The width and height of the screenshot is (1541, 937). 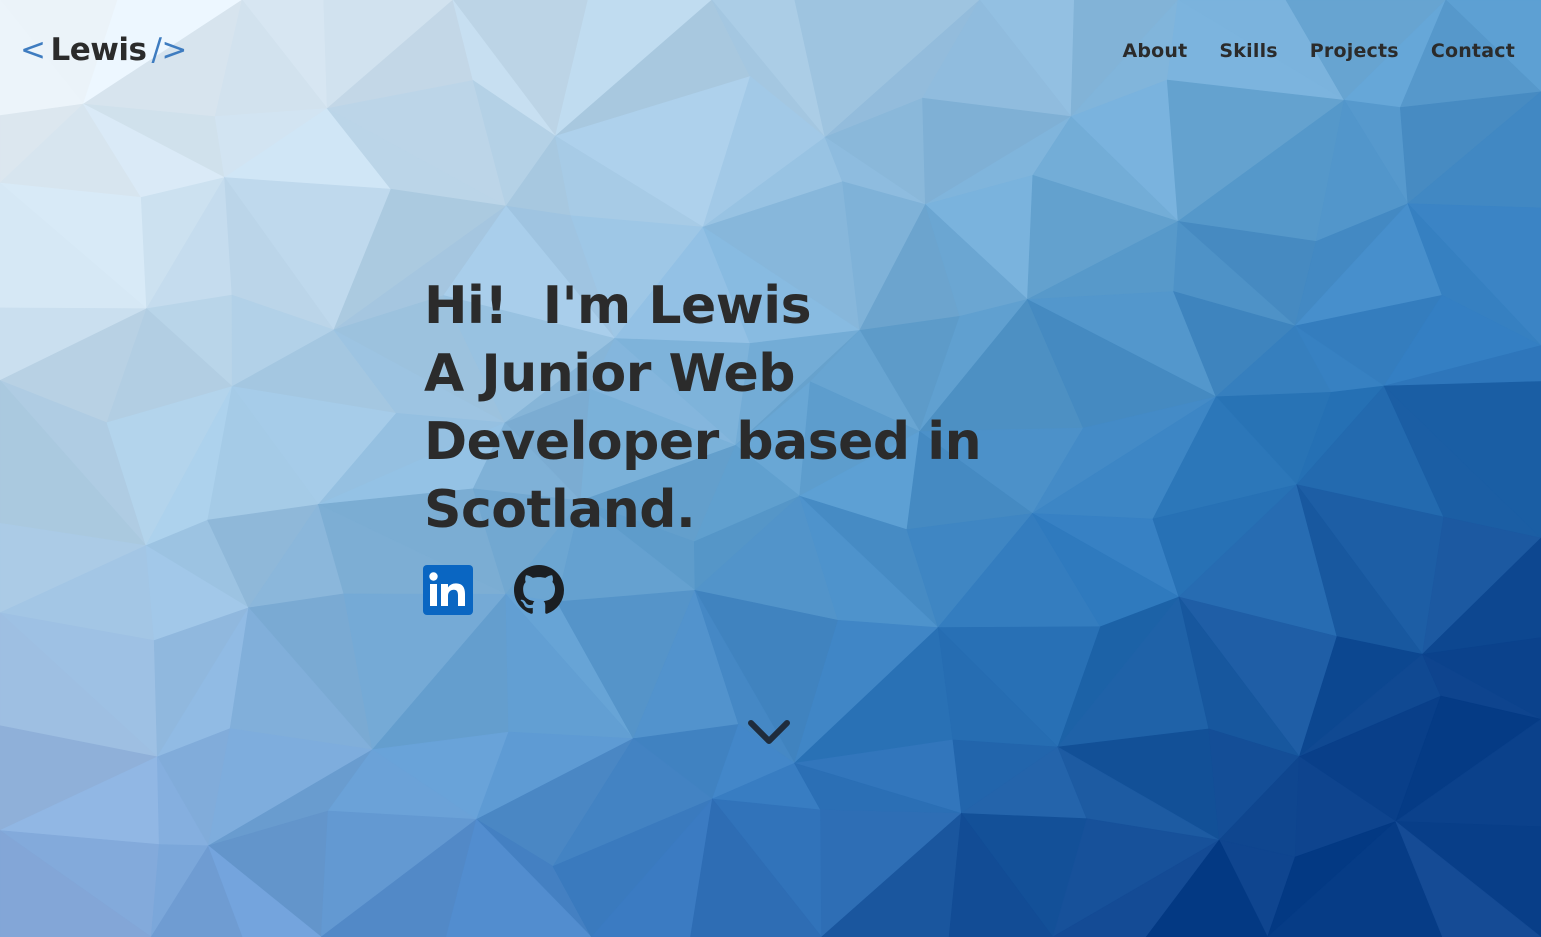 I want to click on hero-line: Developer based in, so click(x=703, y=442).